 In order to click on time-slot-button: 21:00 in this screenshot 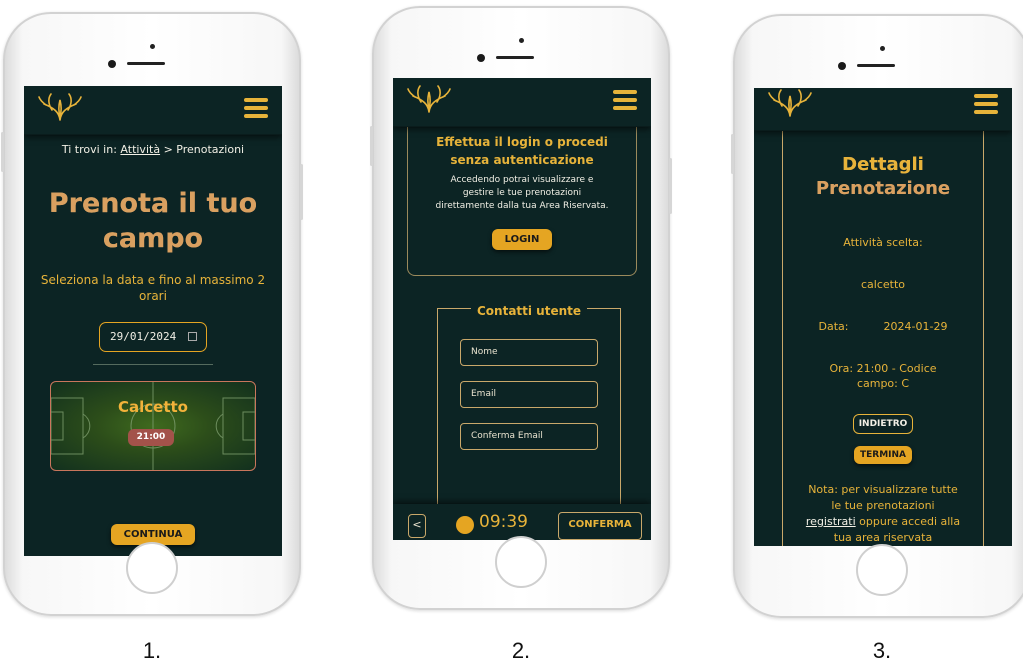, I will do `click(151, 437)`.